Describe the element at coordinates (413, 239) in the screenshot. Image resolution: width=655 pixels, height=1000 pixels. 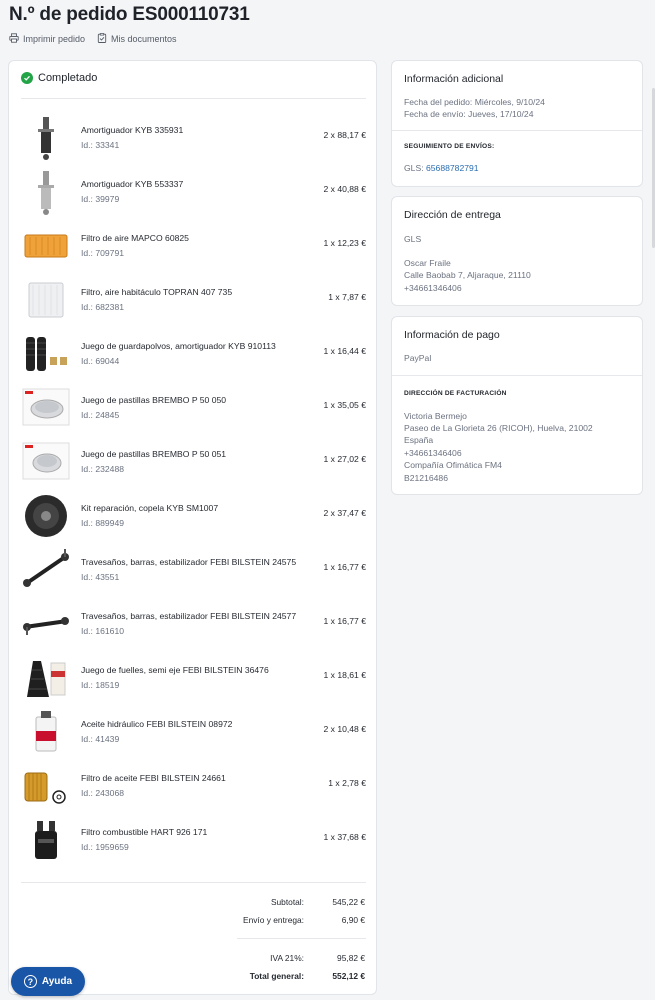
I see `delivery-carrier: GLS` at that location.